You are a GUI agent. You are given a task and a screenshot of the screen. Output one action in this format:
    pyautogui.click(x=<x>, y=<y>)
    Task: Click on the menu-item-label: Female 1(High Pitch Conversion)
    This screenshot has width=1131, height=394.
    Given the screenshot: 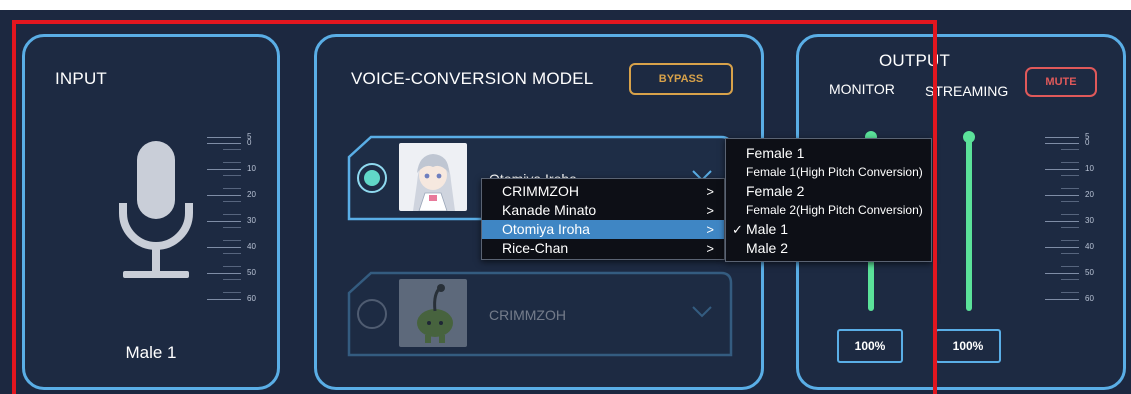 What is the action you would take?
    pyautogui.click(x=834, y=172)
    